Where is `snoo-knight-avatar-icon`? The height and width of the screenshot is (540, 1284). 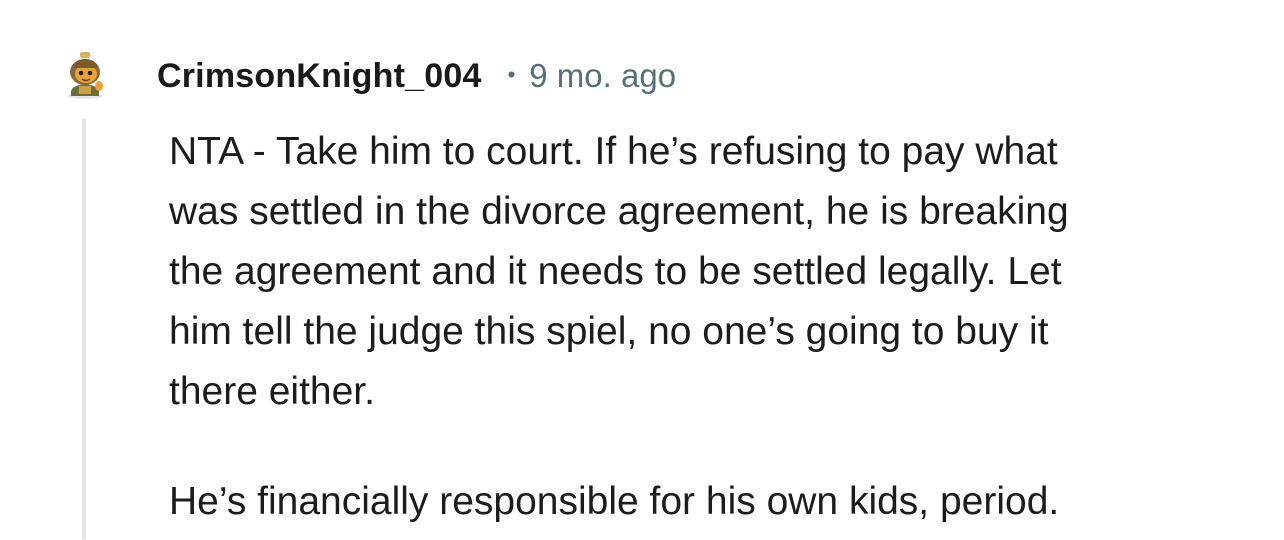 snoo-knight-avatar-icon is located at coordinates (85, 75).